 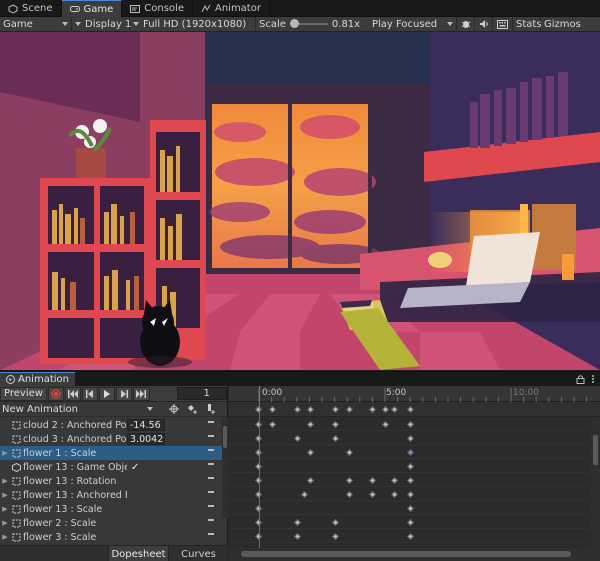 I want to click on mute-audio-button, so click(x=484, y=24).